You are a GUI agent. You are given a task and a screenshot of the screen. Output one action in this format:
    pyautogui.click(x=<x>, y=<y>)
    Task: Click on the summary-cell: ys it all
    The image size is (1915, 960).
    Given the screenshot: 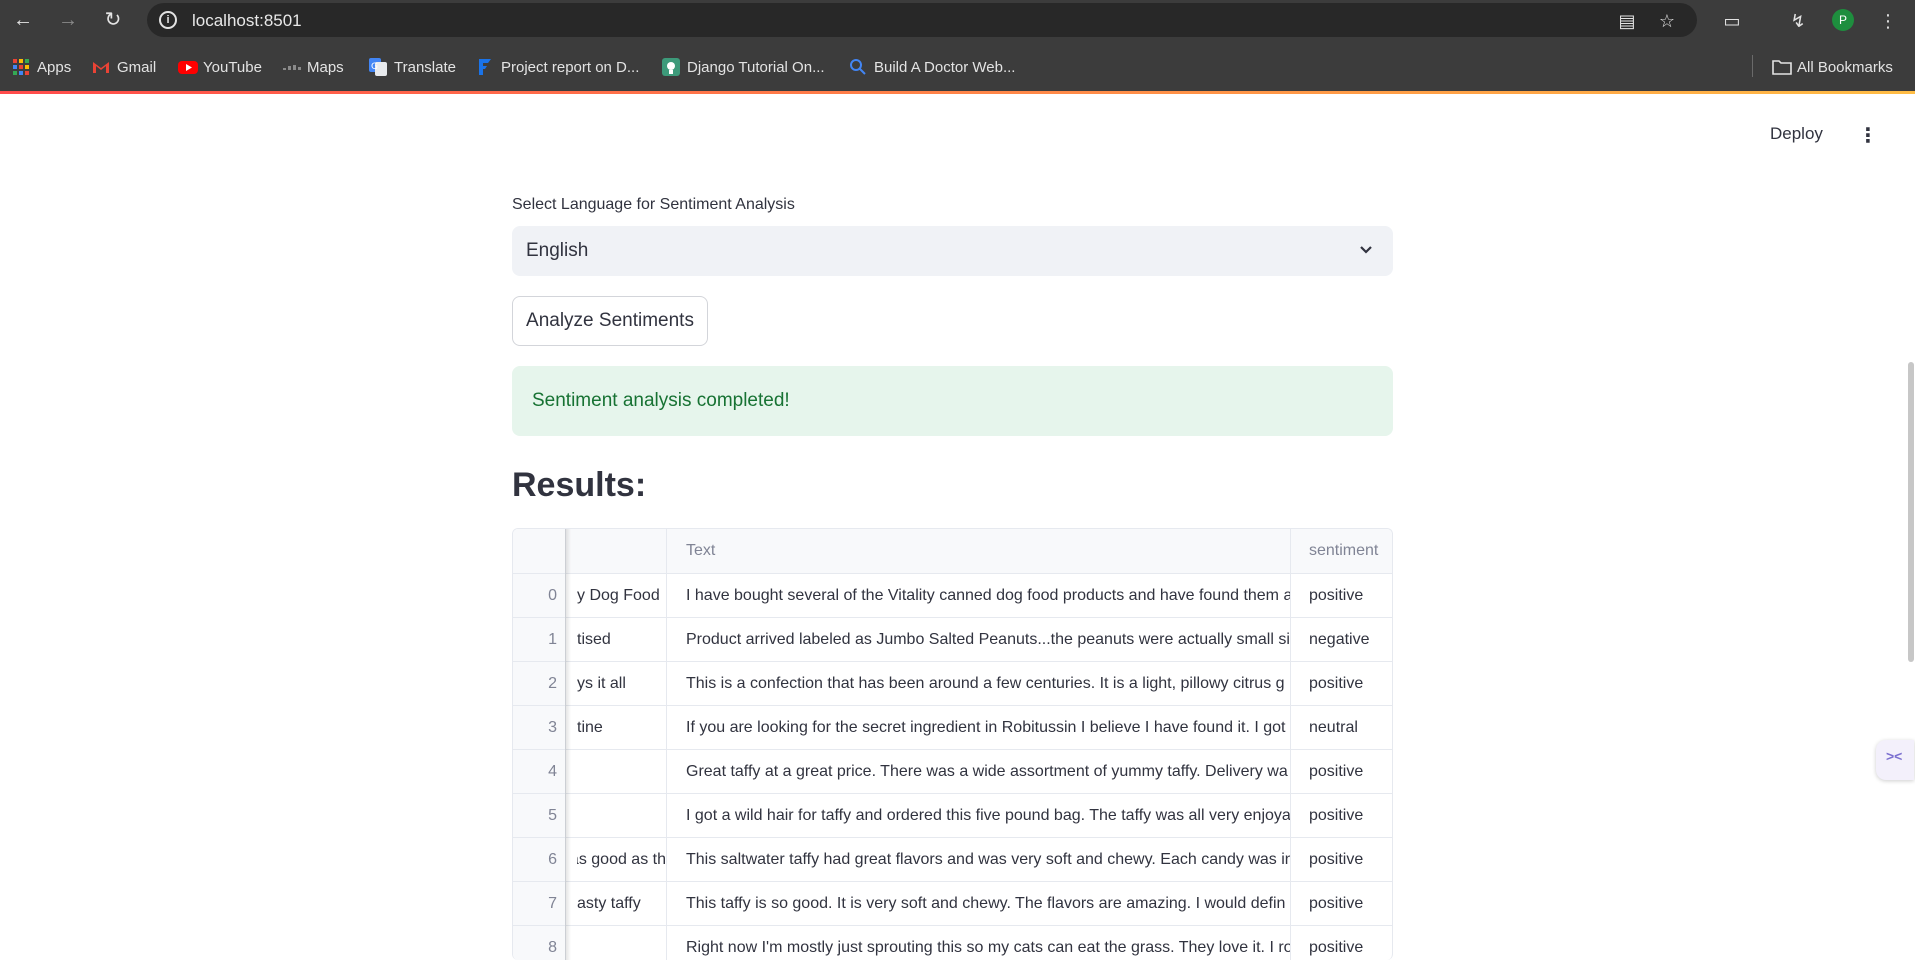 What is the action you would take?
    pyautogui.click(x=621, y=683)
    